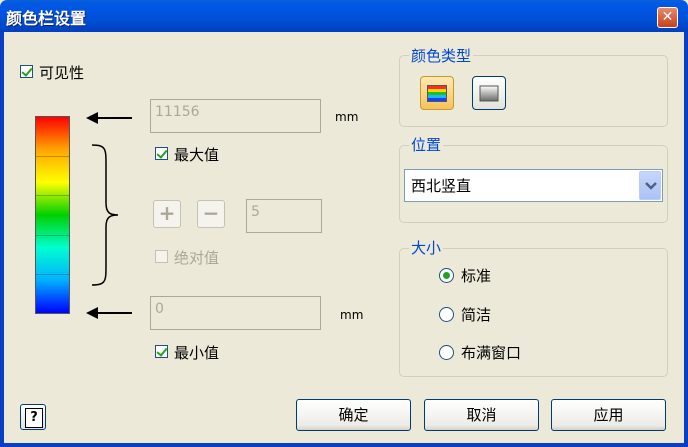  I want to click on visible-label: 可见性, so click(62, 73).